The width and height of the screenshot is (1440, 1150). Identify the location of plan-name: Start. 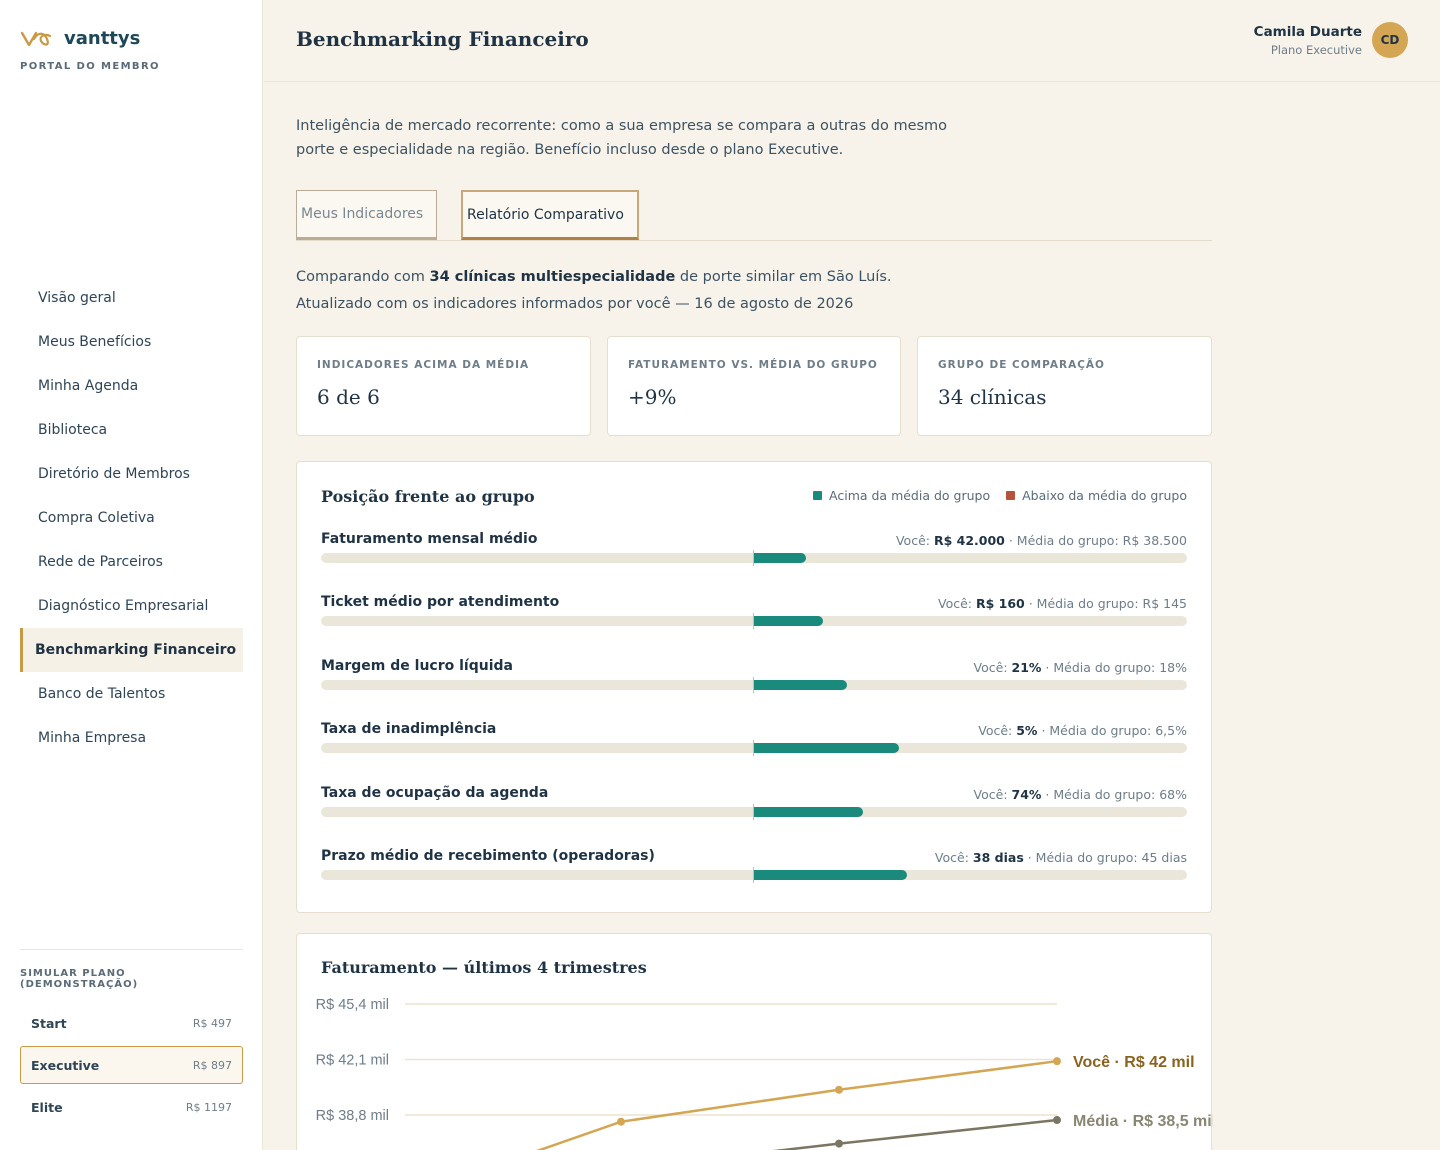
(49, 1023).